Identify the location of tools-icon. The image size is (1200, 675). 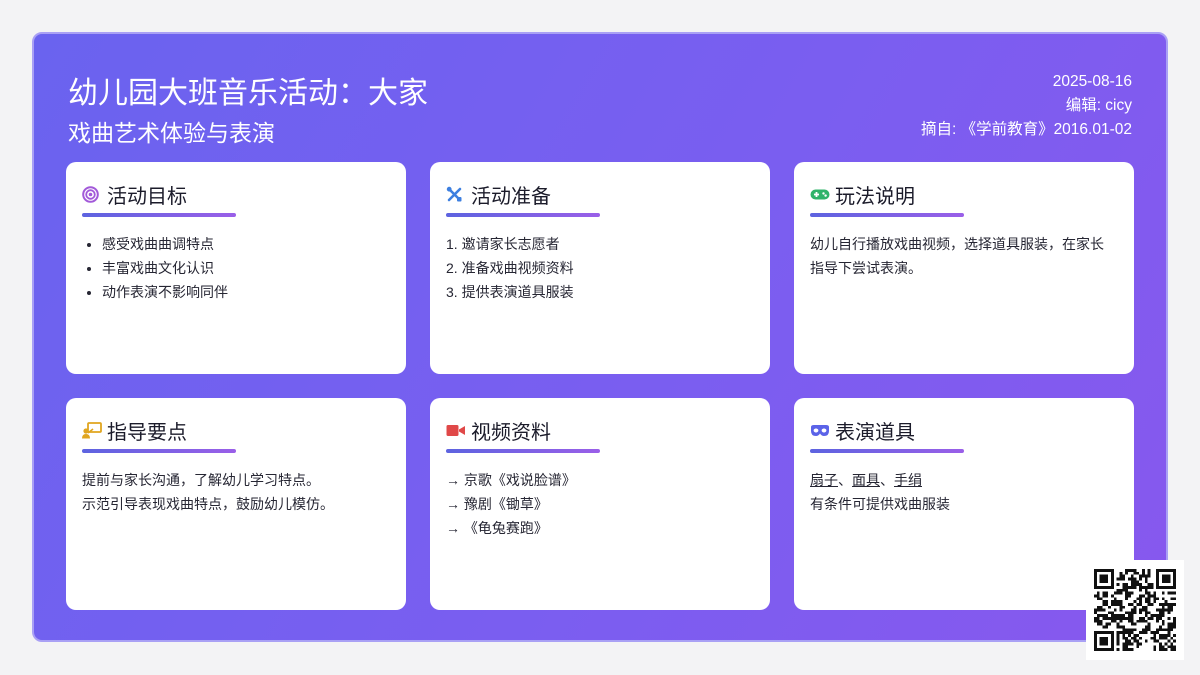
(454, 194).